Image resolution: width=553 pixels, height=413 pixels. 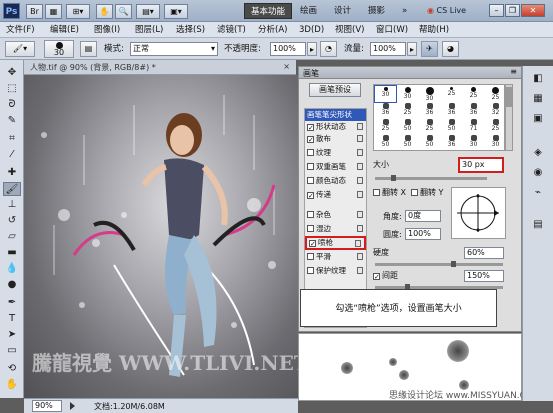 I want to click on option-dual-brush: 双重画笔, so click(x=335, y=167).